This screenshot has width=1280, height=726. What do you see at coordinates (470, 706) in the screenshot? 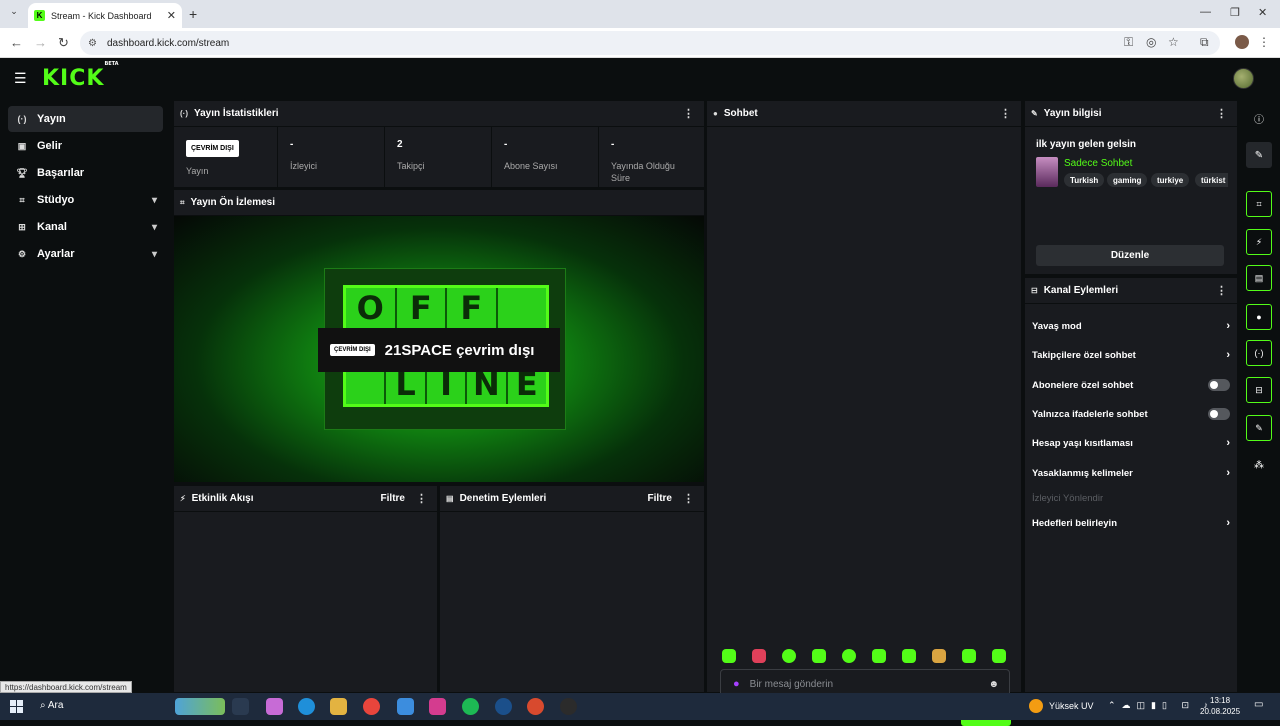
I see `spotify-icon` at bounding box center [470, 706].